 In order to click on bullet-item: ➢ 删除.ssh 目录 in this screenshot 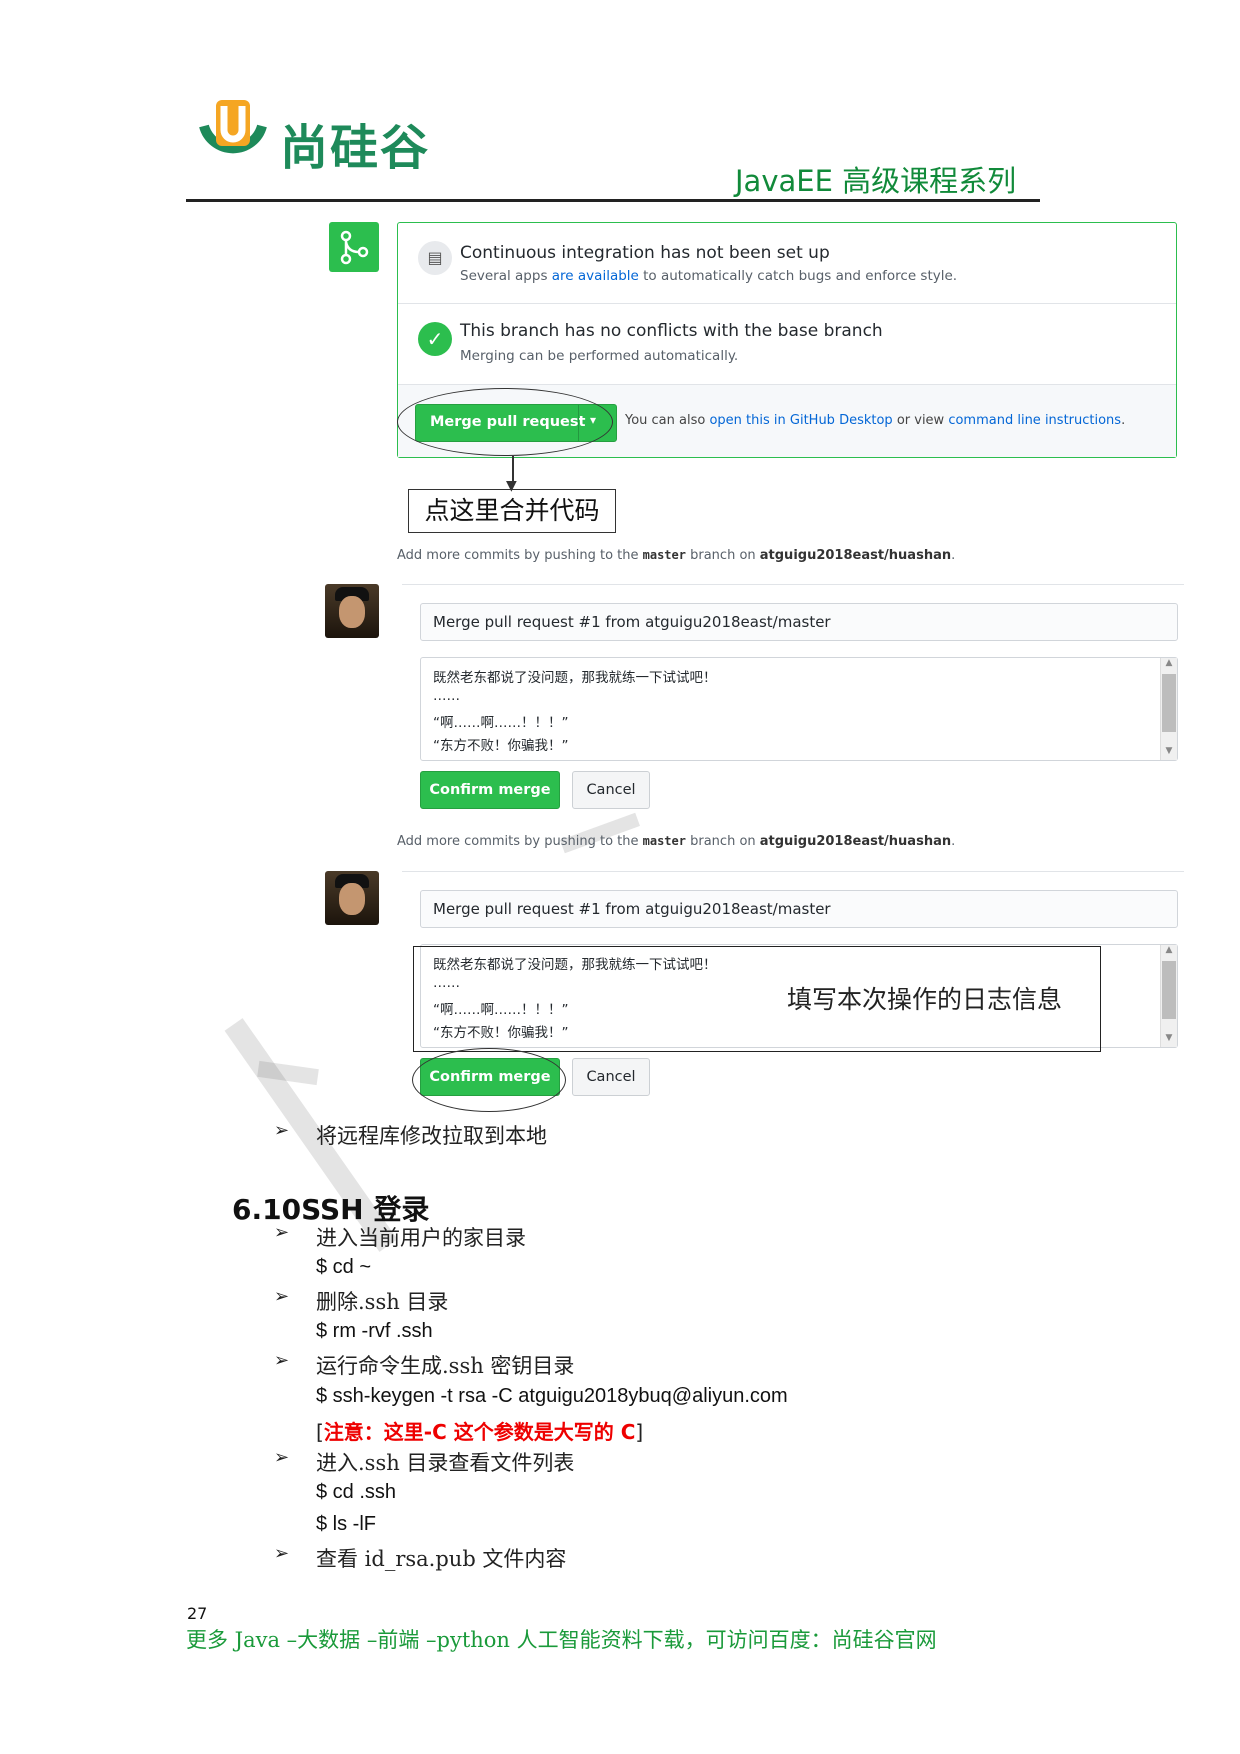, I will do `click(574, 1300)`.